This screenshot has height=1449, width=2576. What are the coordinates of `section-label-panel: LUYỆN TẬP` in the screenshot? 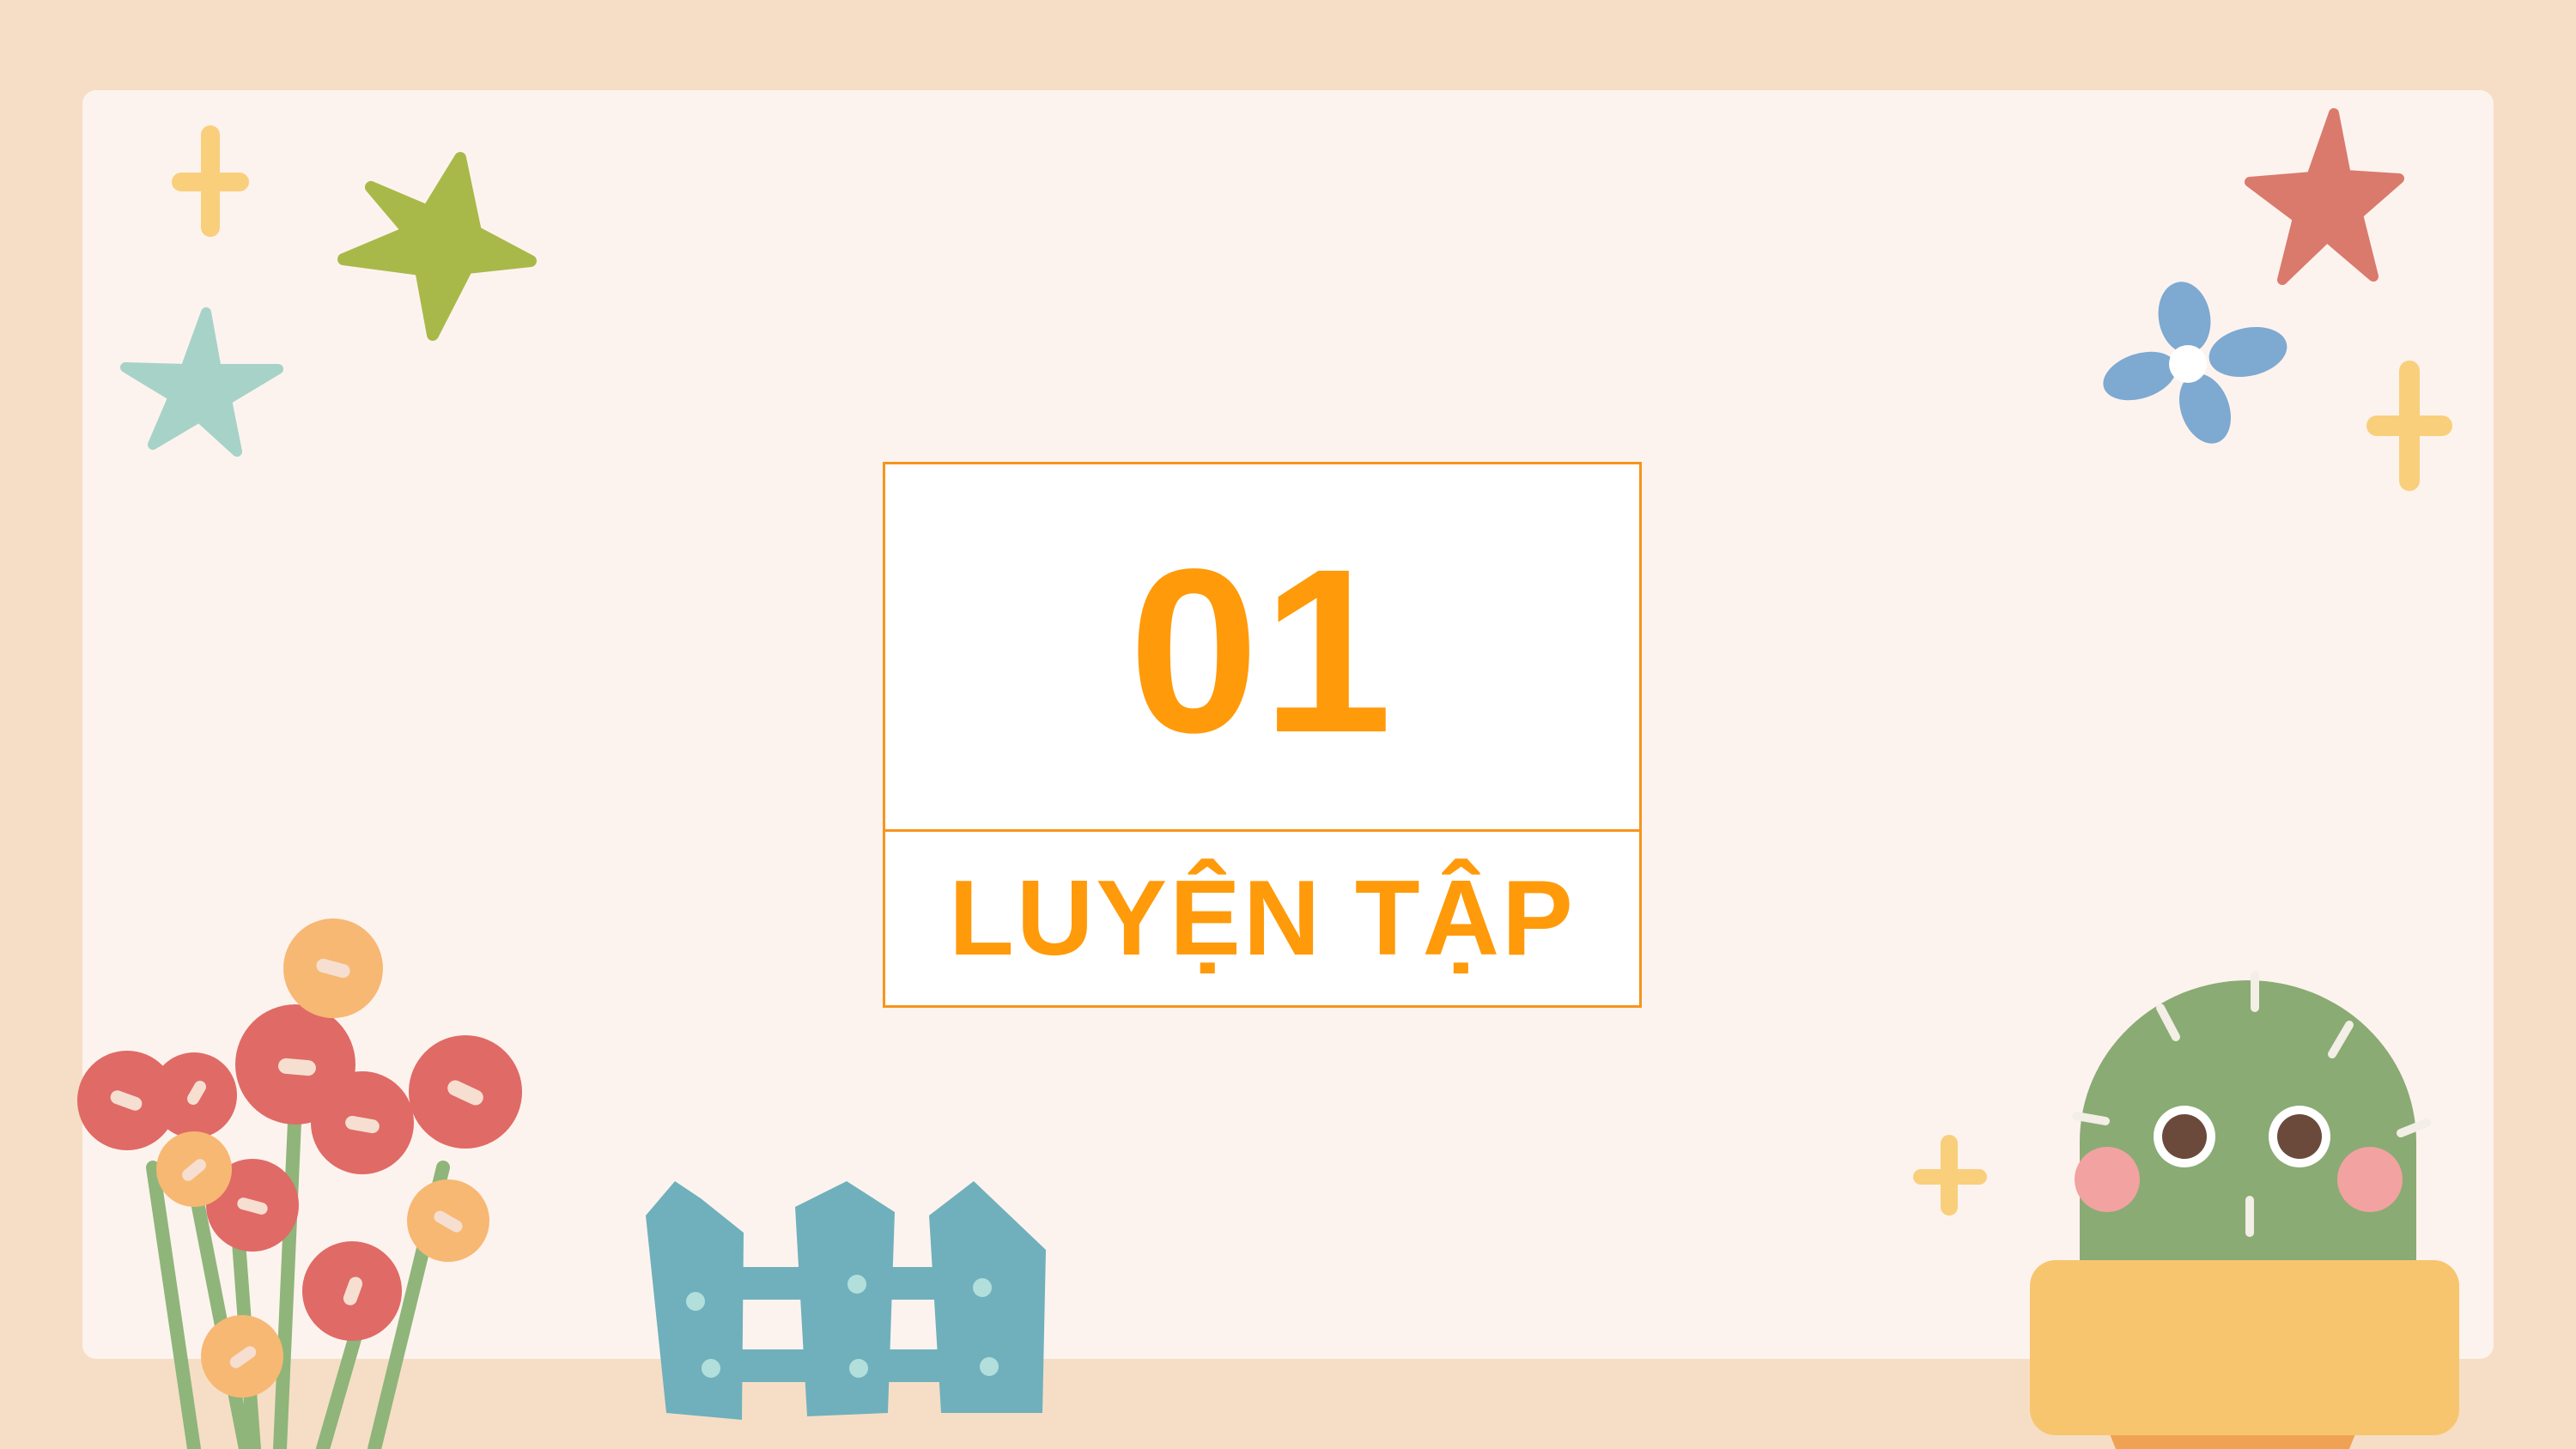 It's located at (1262, 918).